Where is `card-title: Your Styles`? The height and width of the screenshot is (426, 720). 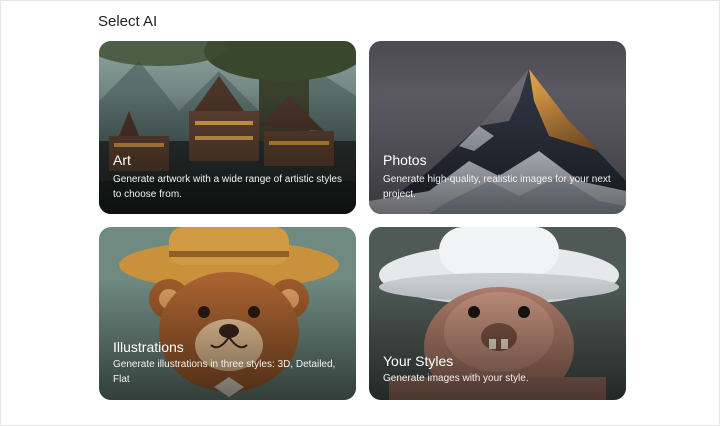 card-title: Your Styles is located at coordinates (418, 361).